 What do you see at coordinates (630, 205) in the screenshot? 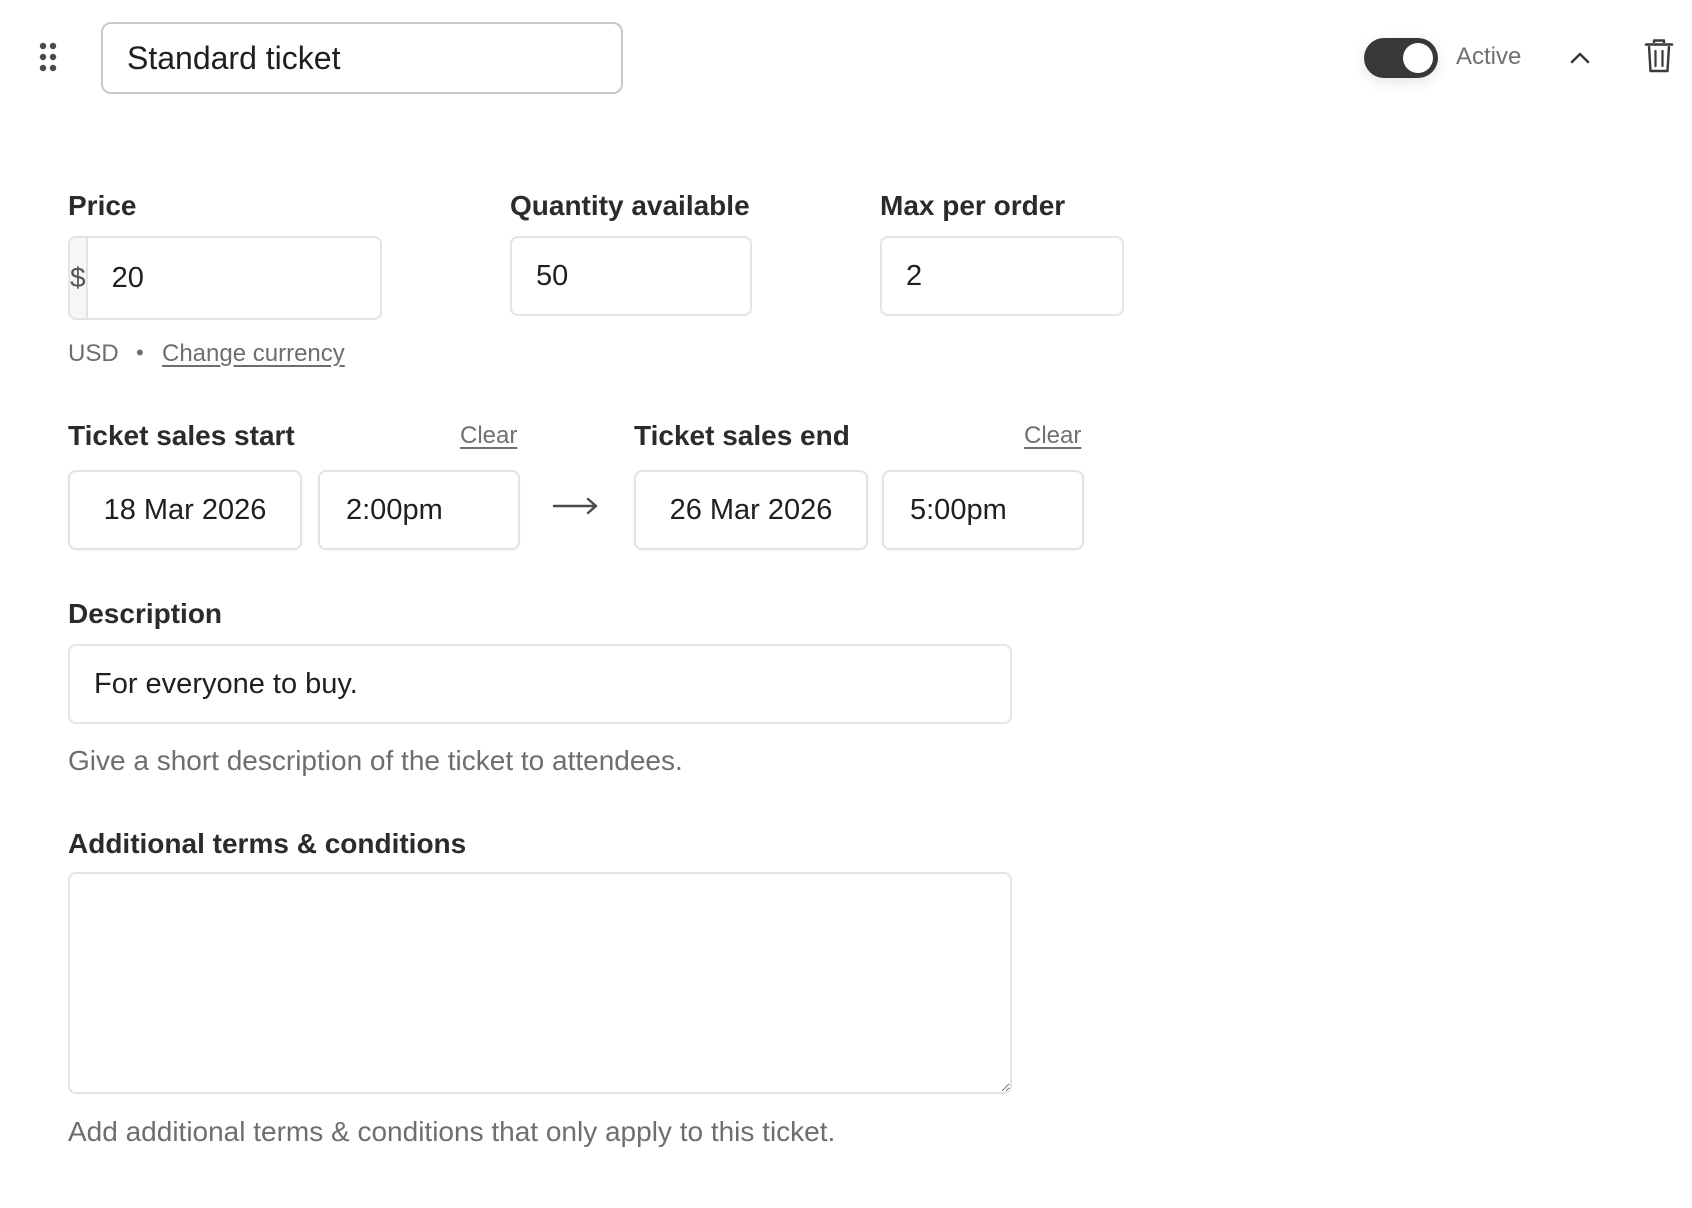
I see `quantity-label: Quantity available` at bounding box center [630, 205].